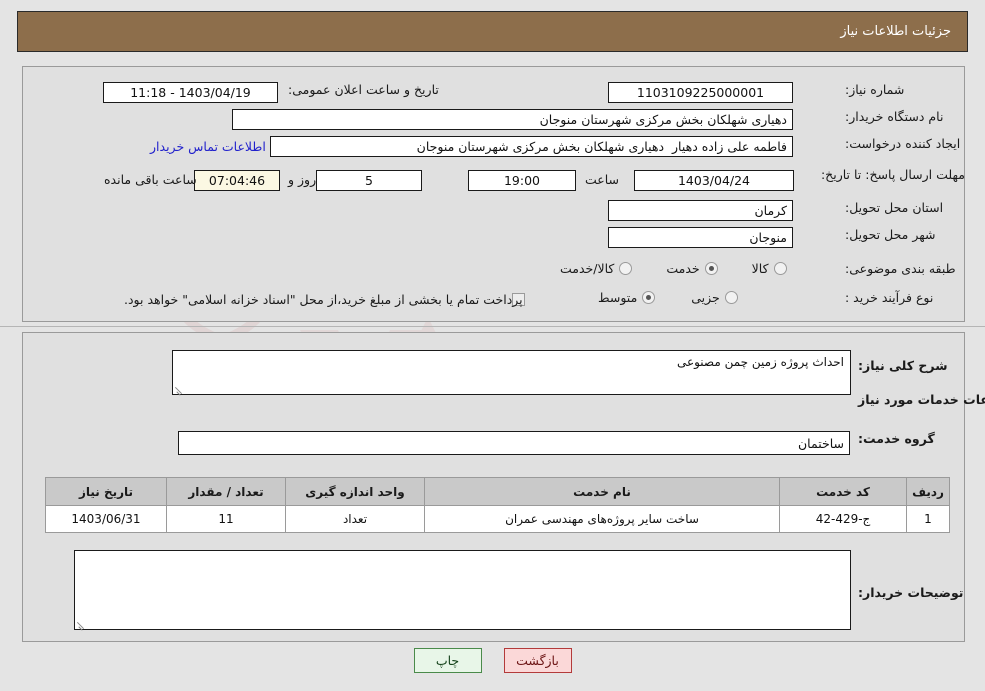 The width and height of the screenshot is (985, 691). What do you see at coordinates (226, 491) in the screenshot?
I see `col-quantity: تعداد / مقدار` at bounding box center [226, 491].